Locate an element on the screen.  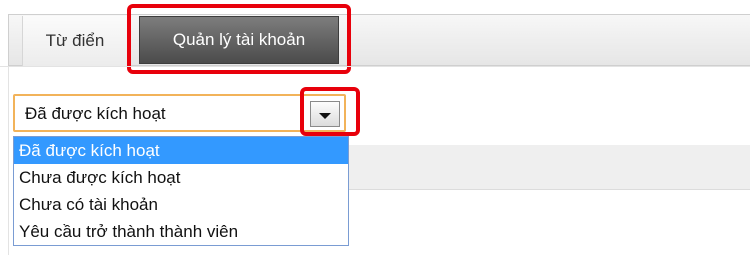
status-select: Đã được kích hoạt is located at coordinates (179, 113).